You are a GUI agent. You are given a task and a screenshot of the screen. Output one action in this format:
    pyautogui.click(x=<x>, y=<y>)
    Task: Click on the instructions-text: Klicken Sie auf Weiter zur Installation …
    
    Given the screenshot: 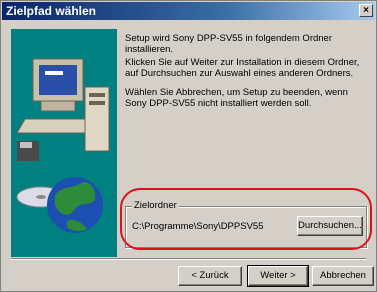 What is the action you would take?
    pyautogui.click(x=242, y=68)
    